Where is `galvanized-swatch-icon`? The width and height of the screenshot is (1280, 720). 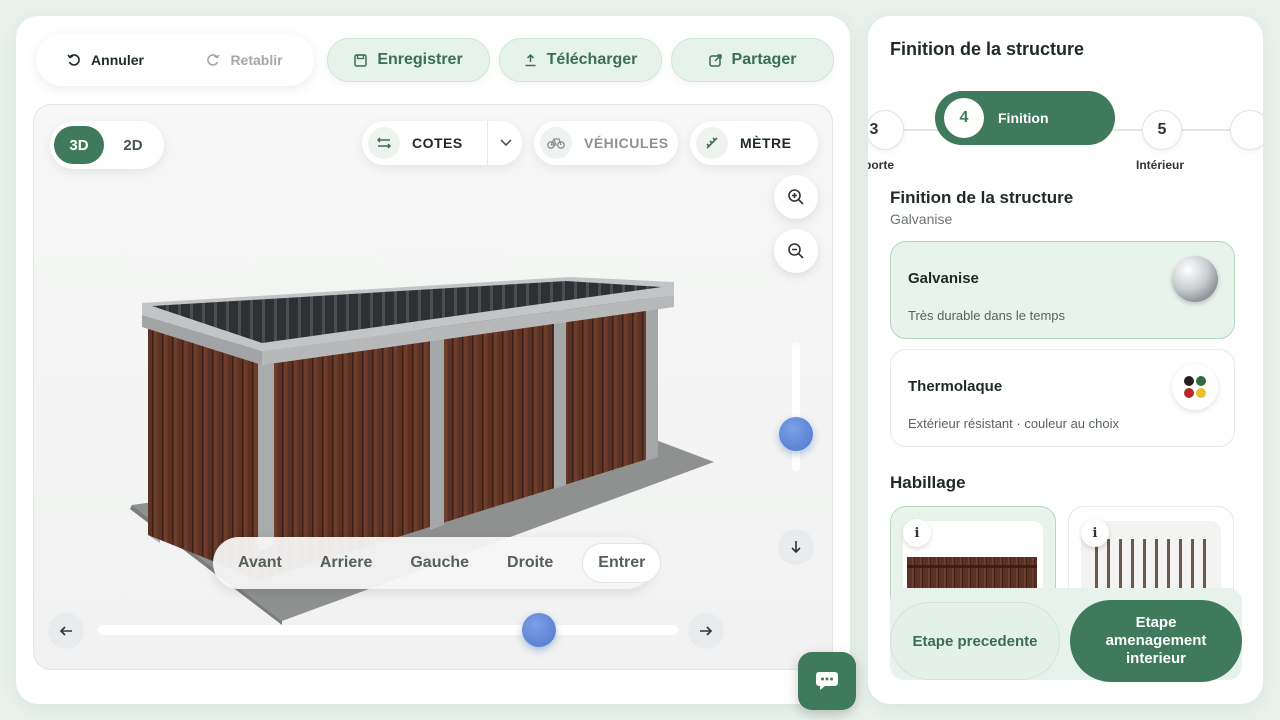
galvanized-swatch-icon is located at coordinates (1195, 279).